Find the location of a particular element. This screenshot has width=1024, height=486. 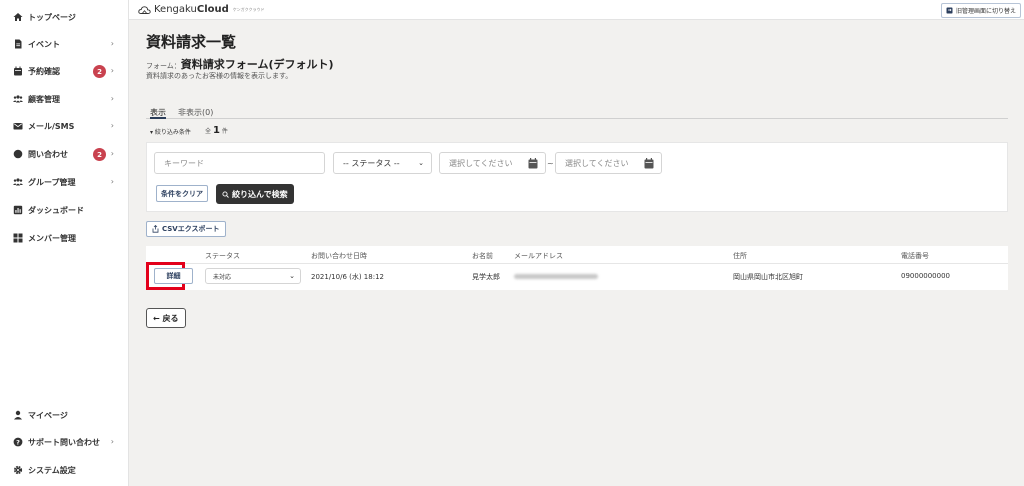

brand-bold: Cloud is located at coordinates (212, 9).